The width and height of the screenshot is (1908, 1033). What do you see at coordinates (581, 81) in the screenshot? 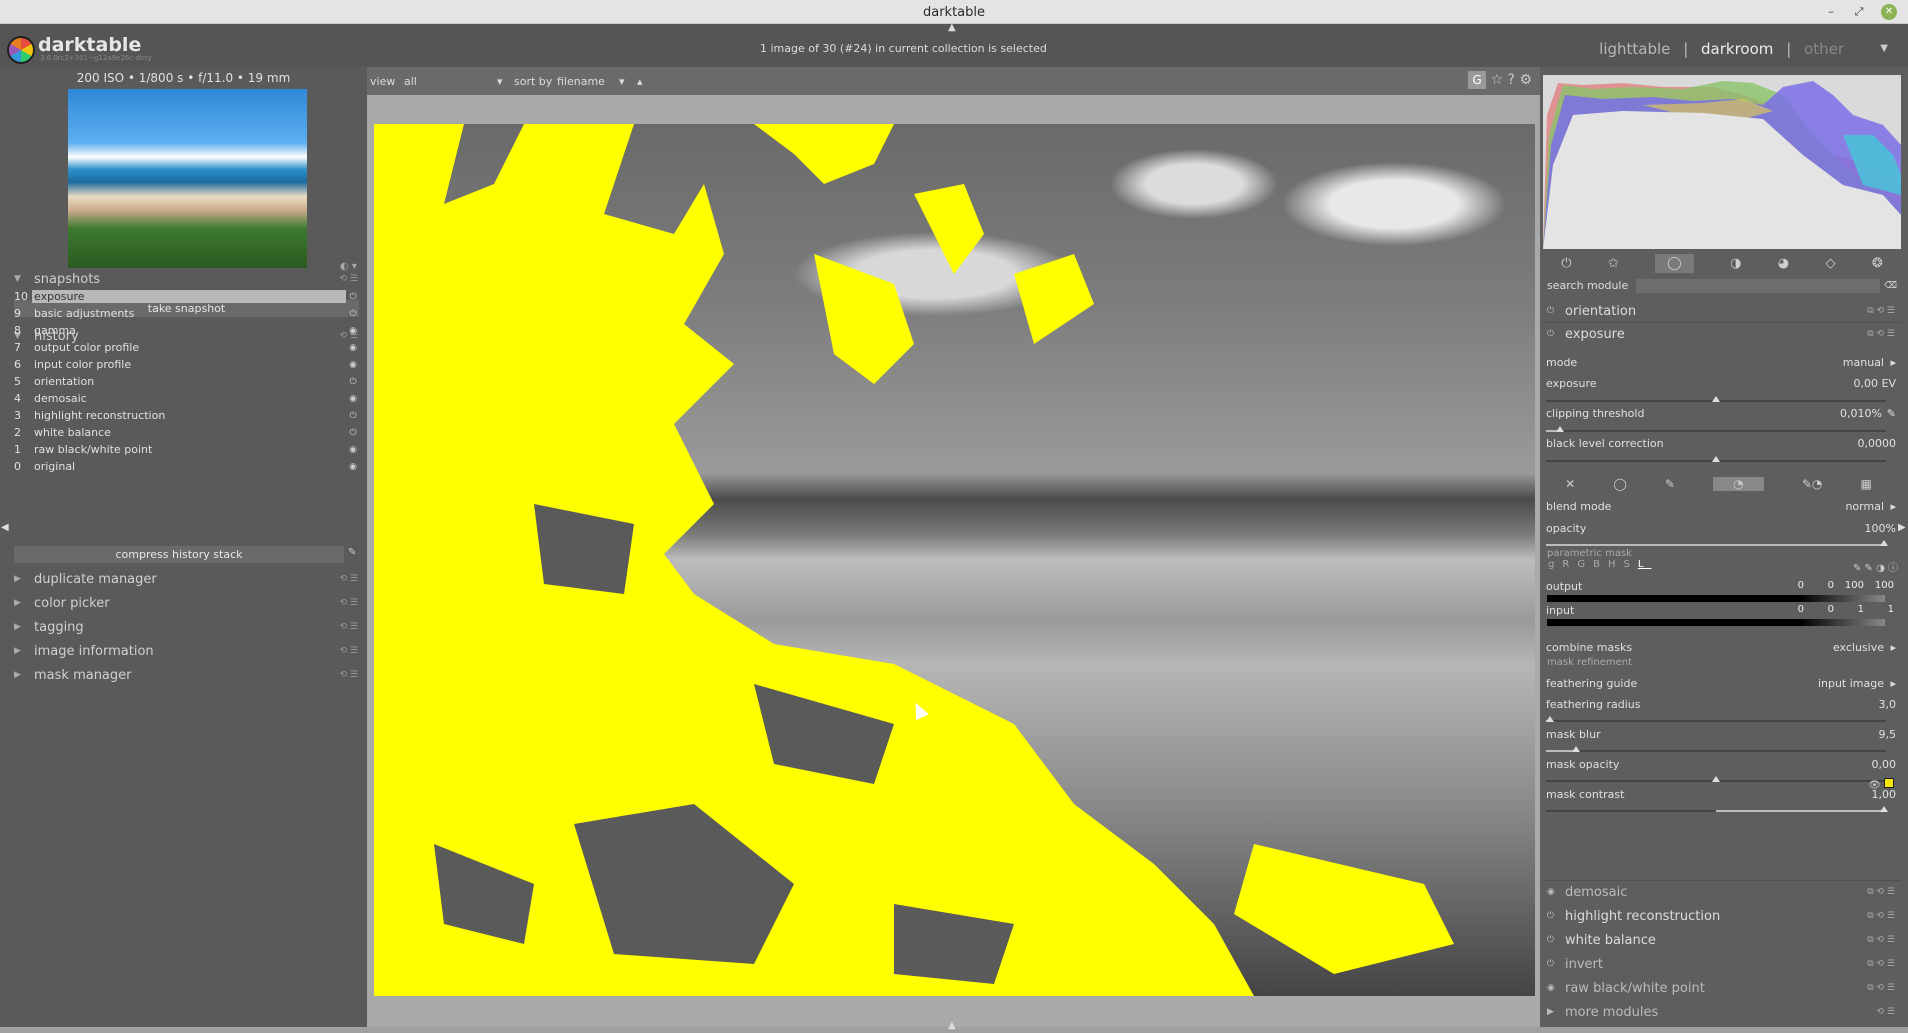
I see `sort-select: filename` at bounding box center [581, 81].